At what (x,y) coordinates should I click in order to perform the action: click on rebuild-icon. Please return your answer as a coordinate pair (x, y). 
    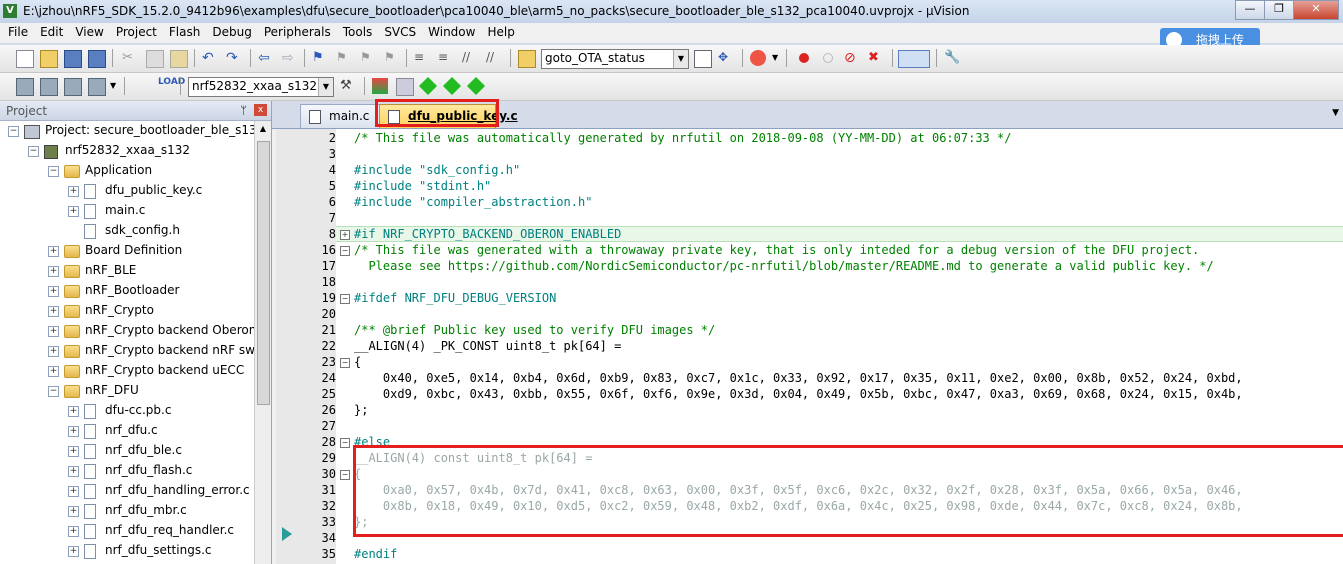
    Looking at the image, I should click on (73, 87).